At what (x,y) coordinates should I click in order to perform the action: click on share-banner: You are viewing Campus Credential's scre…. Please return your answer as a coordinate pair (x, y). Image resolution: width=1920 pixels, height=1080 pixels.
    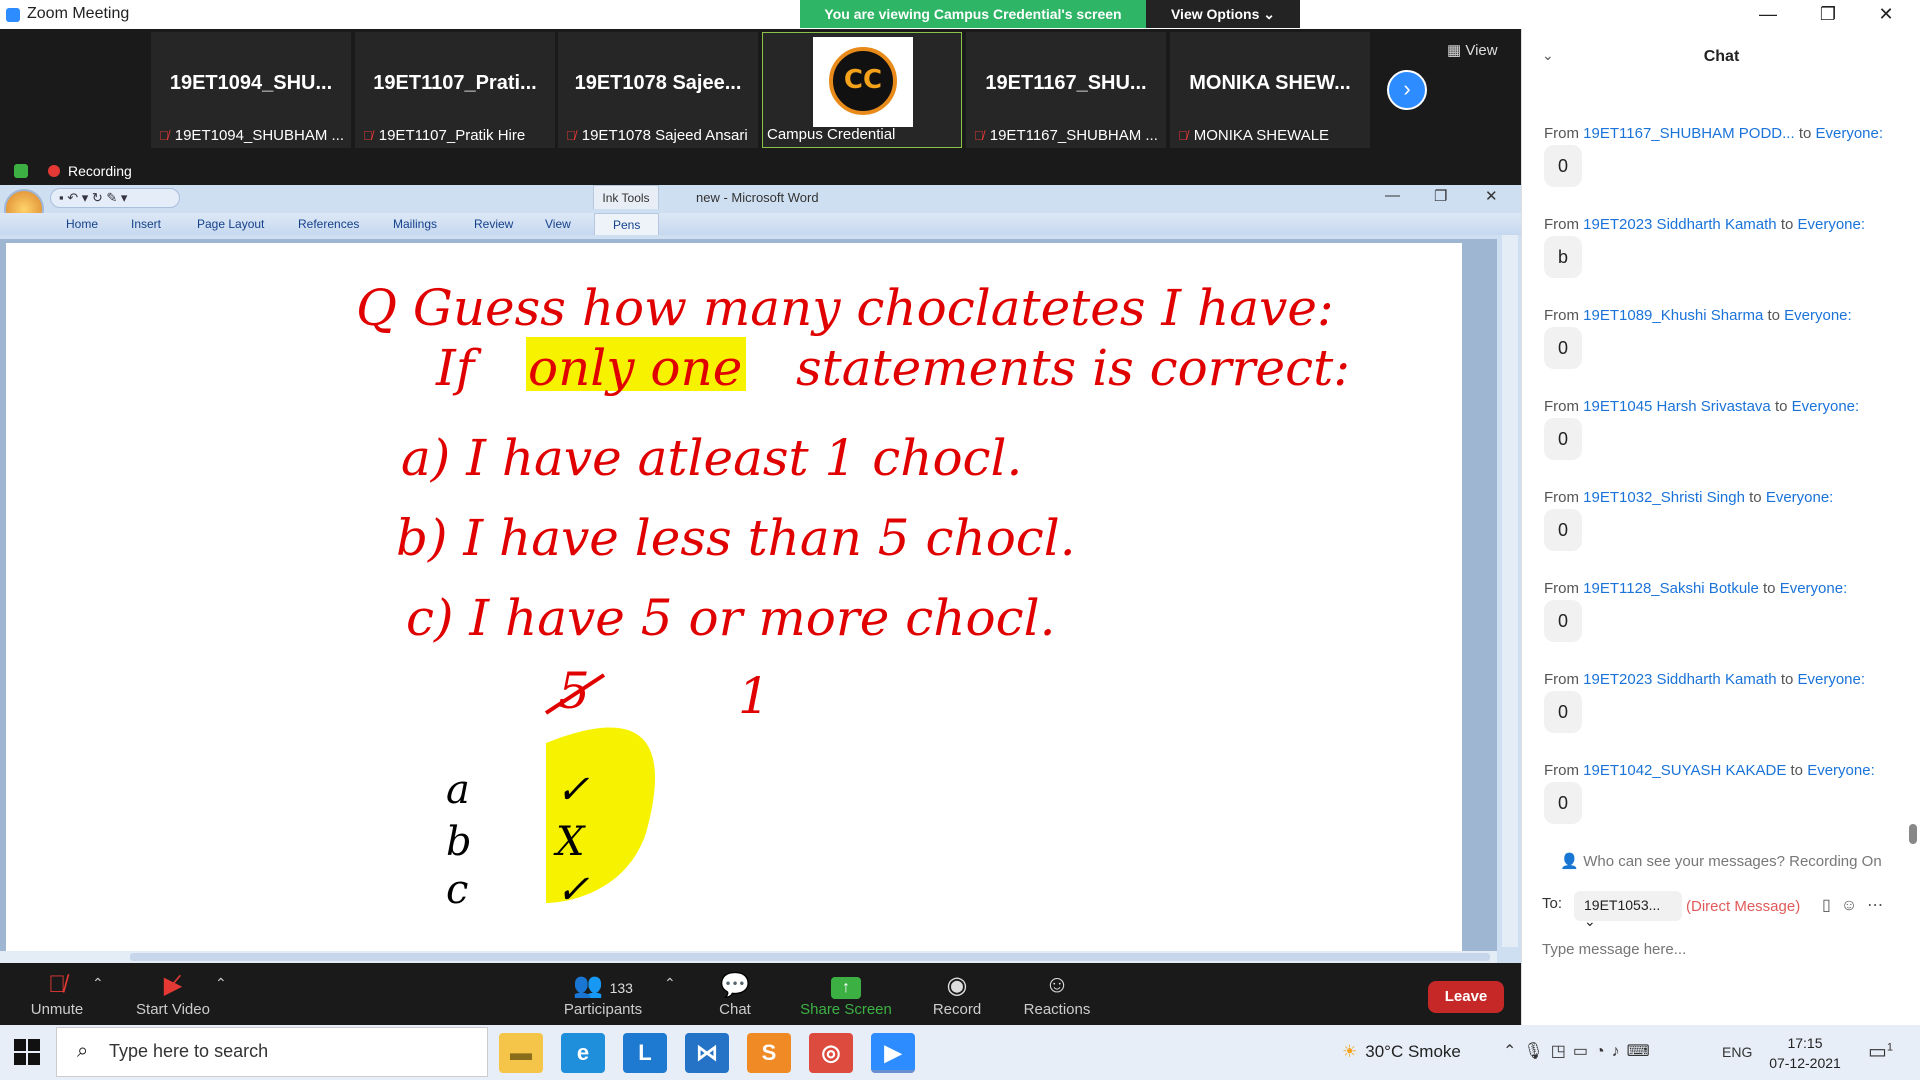
    Looking at the image, I should click on (1050, 14).